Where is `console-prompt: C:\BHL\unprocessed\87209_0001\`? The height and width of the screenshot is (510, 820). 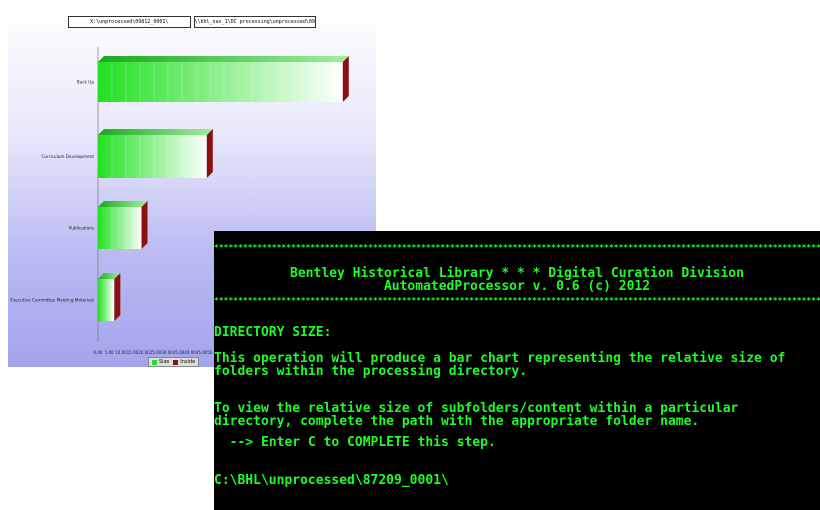
console-prompt: C:\BHL\unprocessed\87209_0001\ is located at coordinates (331, 480).